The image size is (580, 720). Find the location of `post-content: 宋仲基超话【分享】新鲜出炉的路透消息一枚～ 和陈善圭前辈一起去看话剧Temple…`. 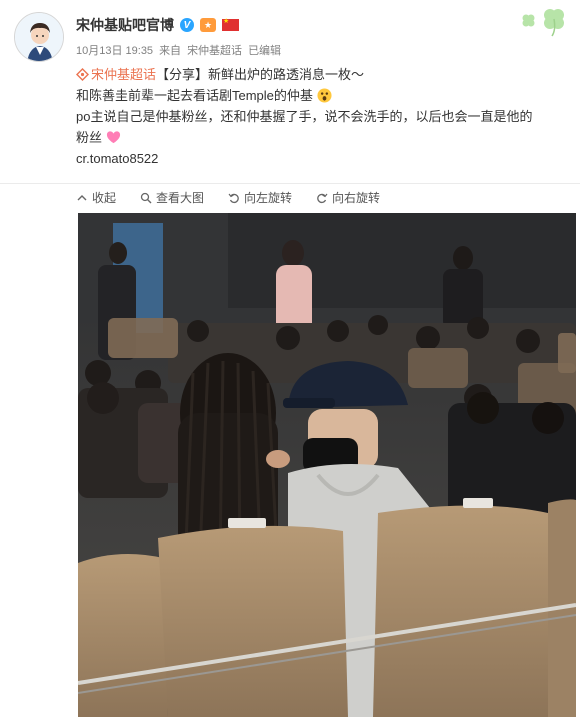

post-content: 宋仲基超话【分享】新鲜出炉的路透消息一枚～ 和陈善圭前辈一起去看话剧Temple… is located at coordinates (321, 116).